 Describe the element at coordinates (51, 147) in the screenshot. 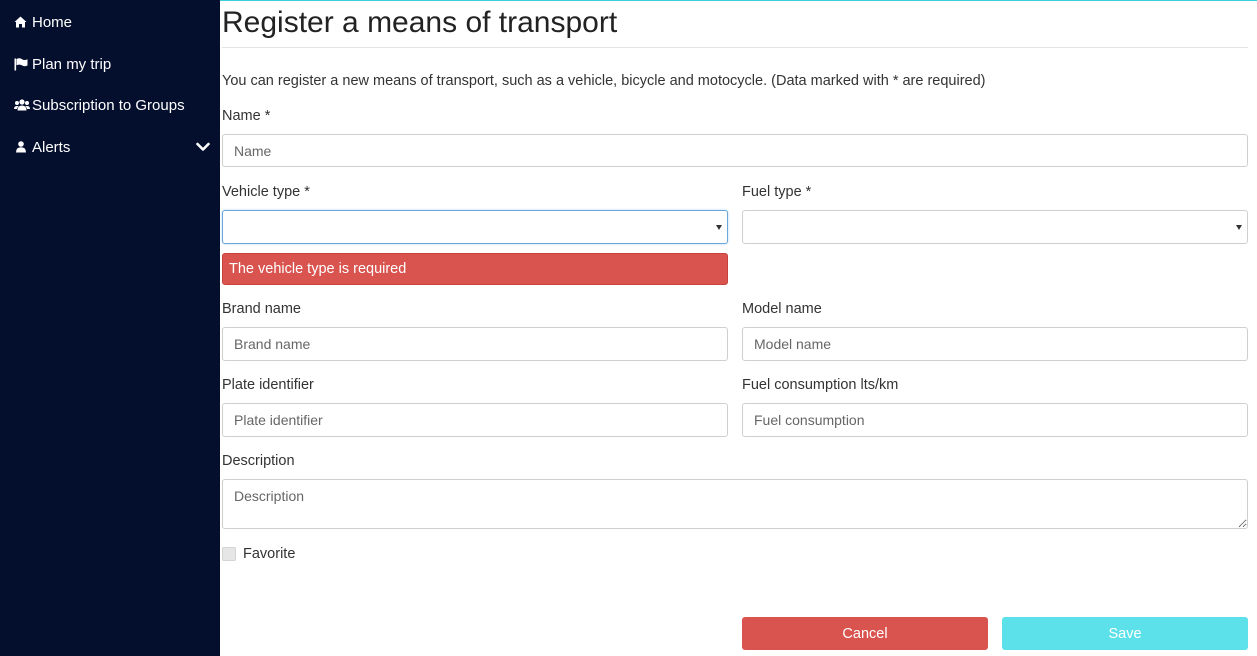

I see `sidebar-item-label: Alerts` at that location.